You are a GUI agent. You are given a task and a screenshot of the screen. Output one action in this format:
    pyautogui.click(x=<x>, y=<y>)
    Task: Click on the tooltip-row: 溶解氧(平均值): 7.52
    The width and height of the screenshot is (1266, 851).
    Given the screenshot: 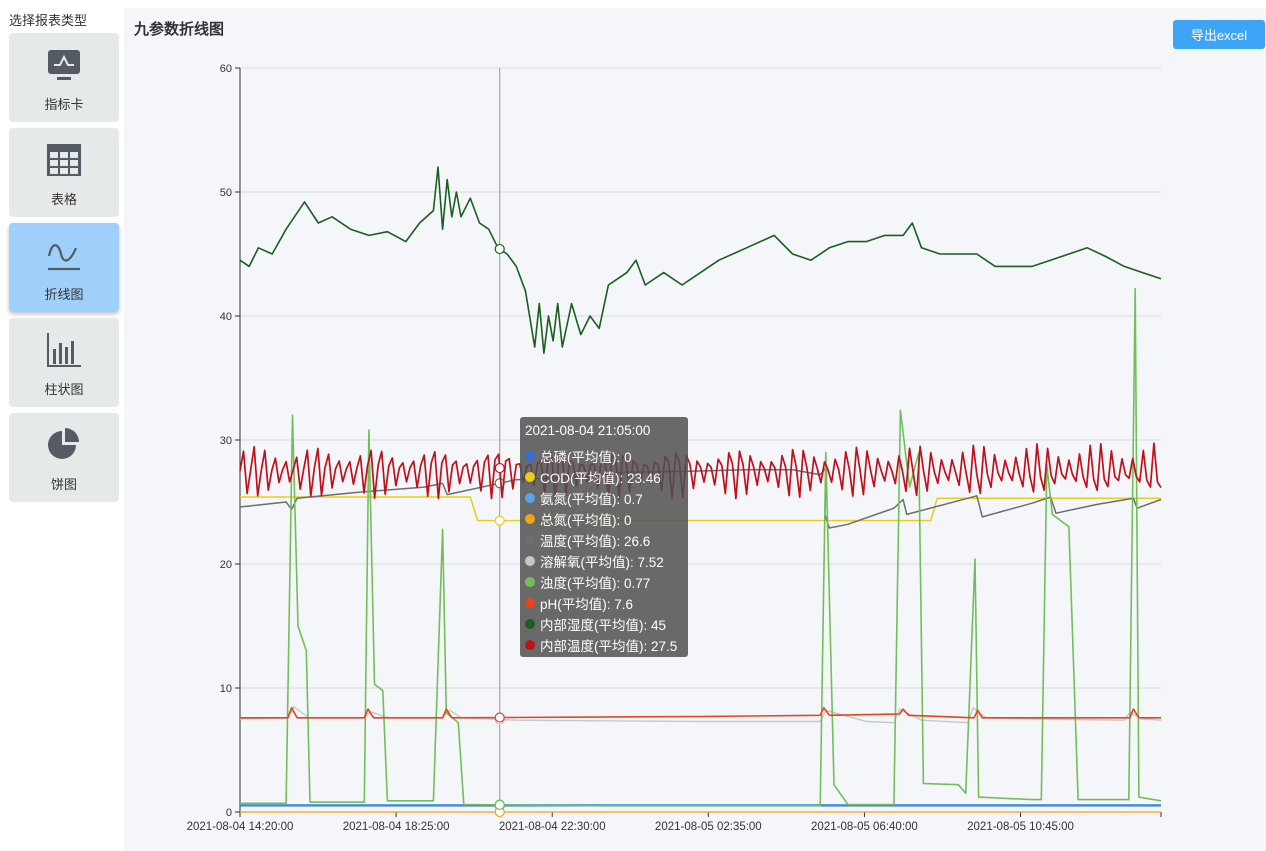 What is the action you would take?
    pyautogui.click(x=594, y=560)
    